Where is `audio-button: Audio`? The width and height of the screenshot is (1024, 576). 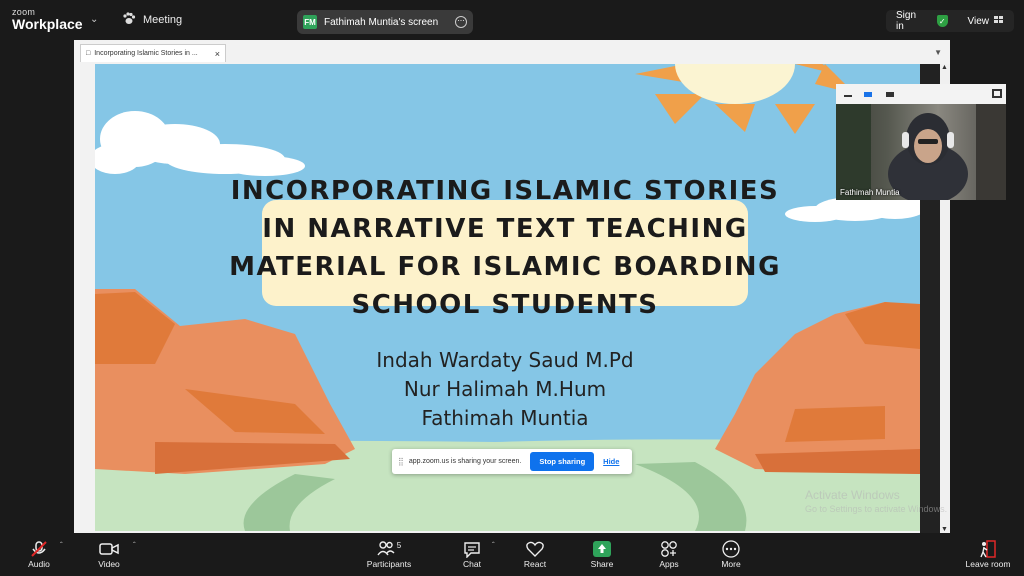
audio-button: Audio is located at coordinates (39, 554).